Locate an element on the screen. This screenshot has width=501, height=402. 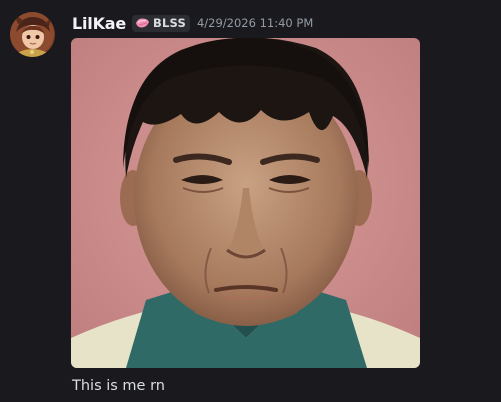
message-timestamp: 4/29/2026 11:40 PM is located at coordinates (255, 23).